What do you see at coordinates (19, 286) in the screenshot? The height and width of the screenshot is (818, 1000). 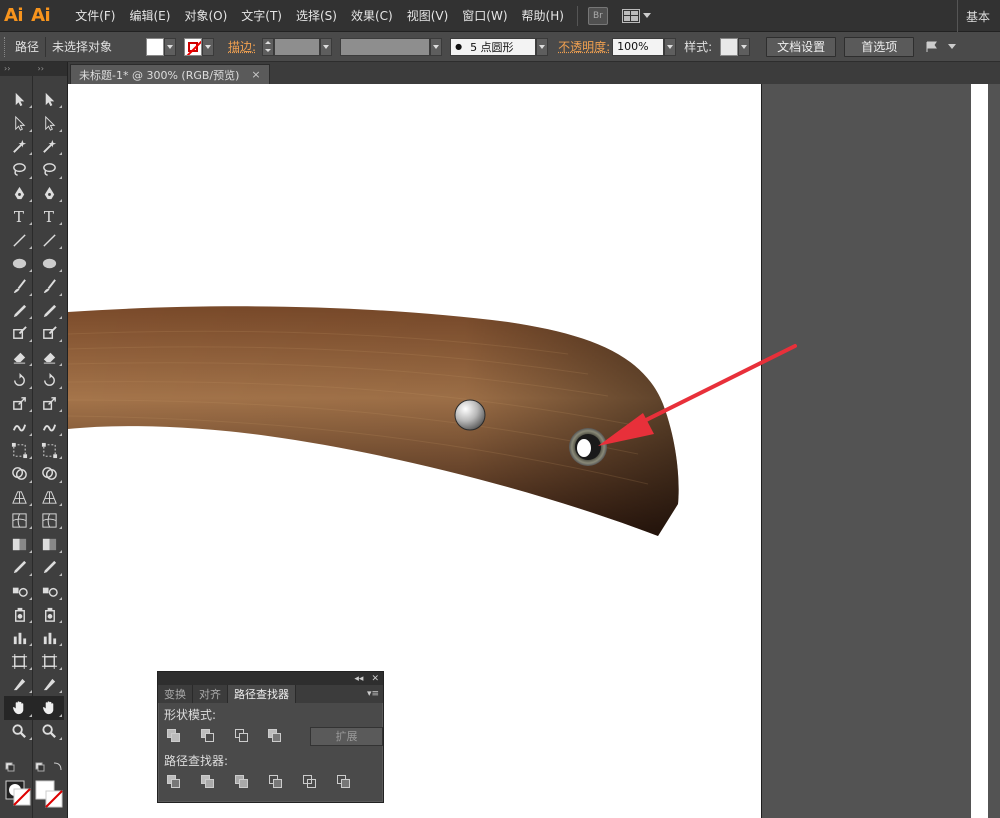 I see `paintbrush-tool` at bounding box center [19, 286].